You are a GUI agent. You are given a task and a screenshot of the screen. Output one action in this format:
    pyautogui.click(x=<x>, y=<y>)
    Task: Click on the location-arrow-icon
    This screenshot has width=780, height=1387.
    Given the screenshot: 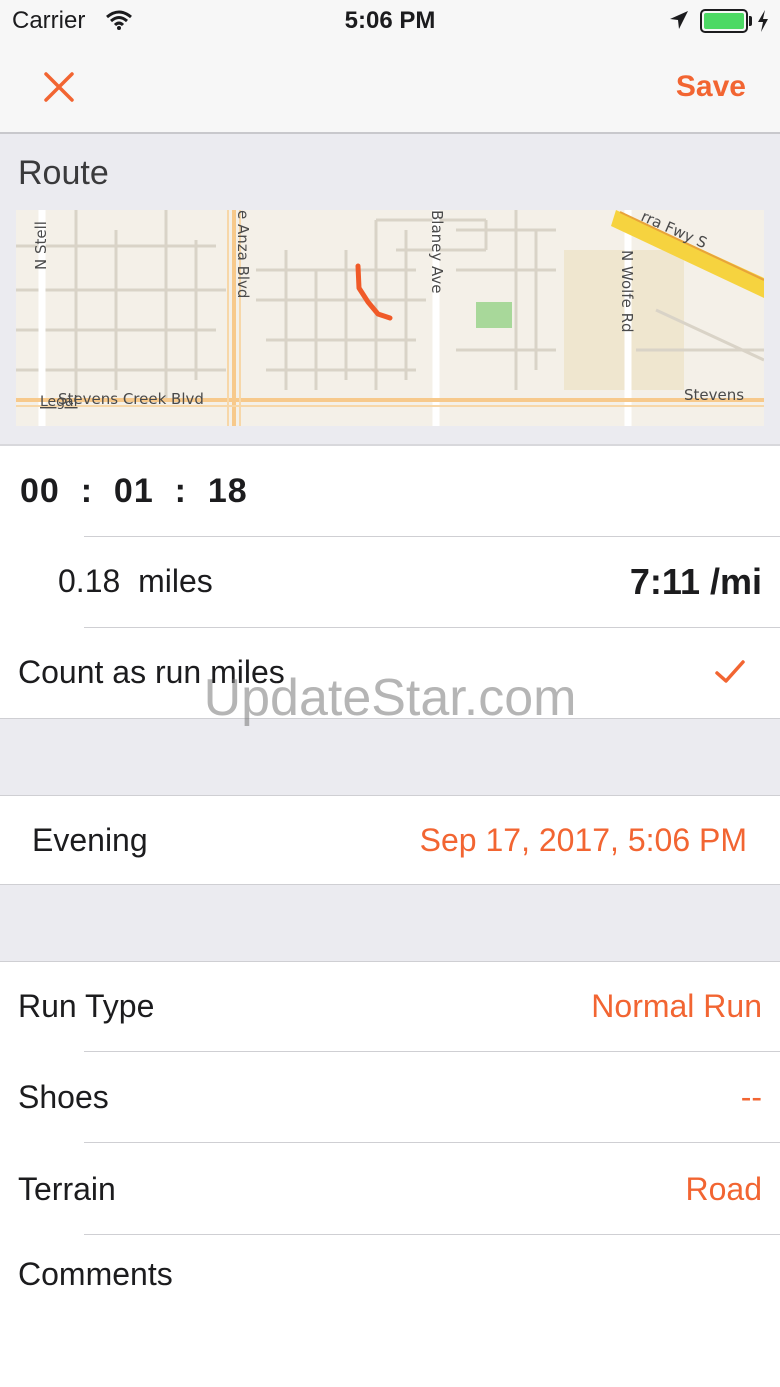 What is the action you would take?
    pyautogui.click(x=679, y=23)
    